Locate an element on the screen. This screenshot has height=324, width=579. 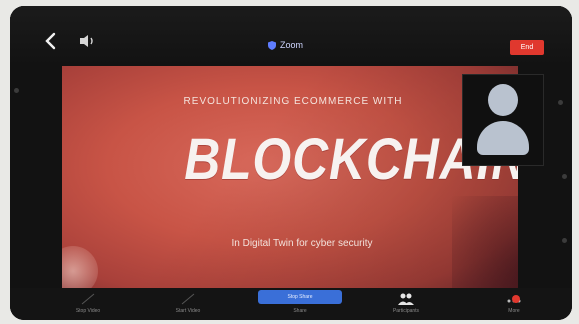
toolbar-label: Share is located at coordinates (300, 311).